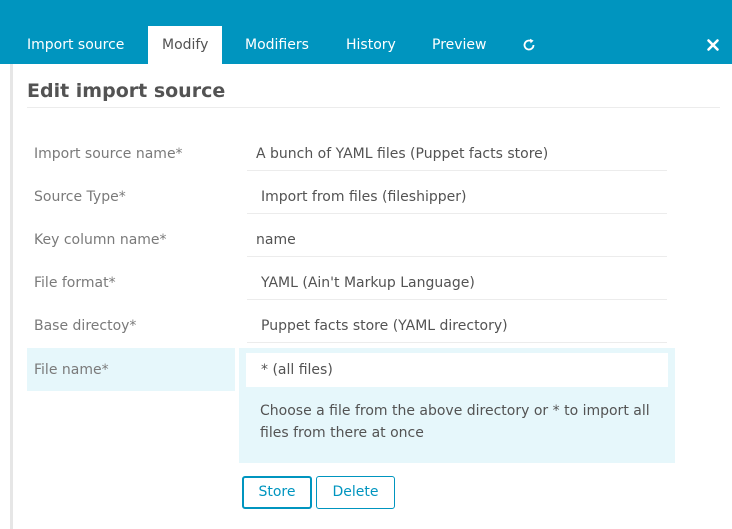  What do you see at coordinates (85, 326) in the screenshot?
I see `base-directory-label: Base directoy*` at bounding box center [85, 326].